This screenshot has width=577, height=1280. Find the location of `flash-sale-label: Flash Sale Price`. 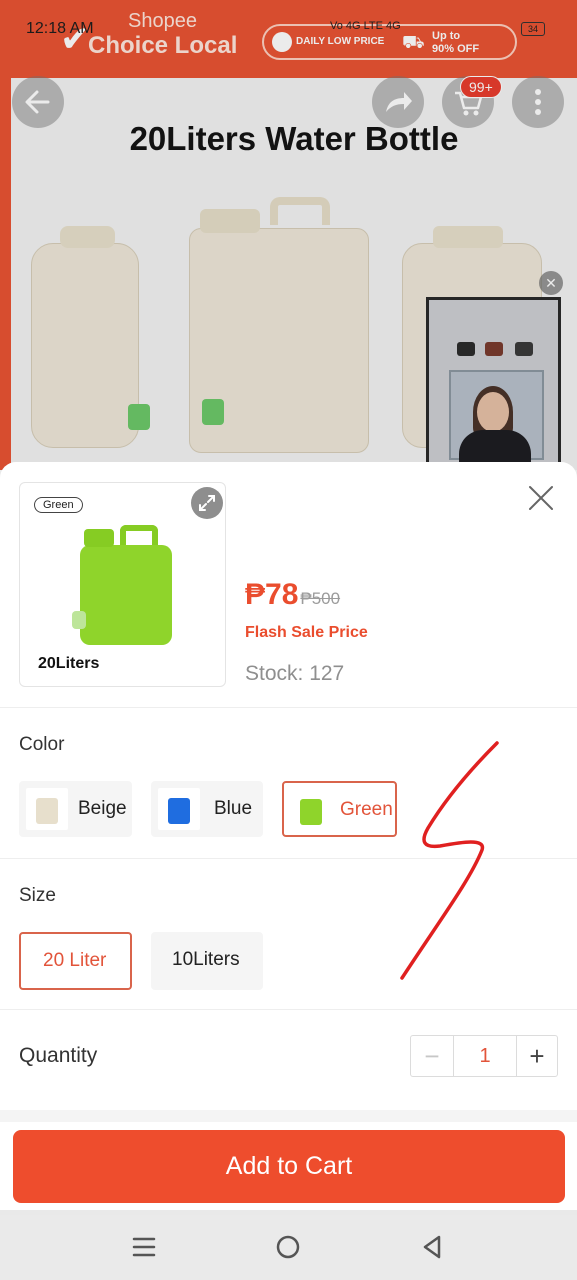

flash-sale-label: Flash Sale Price is located at coordinates (306, 632).